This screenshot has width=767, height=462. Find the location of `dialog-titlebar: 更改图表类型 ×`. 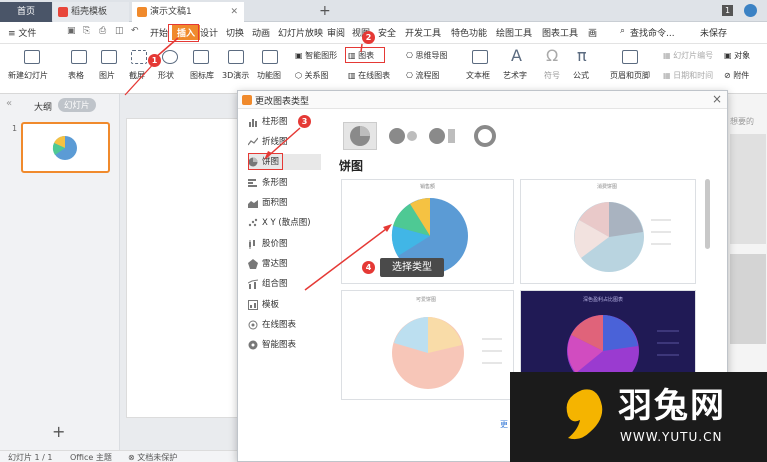

dialog-titlebar: 更改图表类型 × is located at coordinates (482, 100).